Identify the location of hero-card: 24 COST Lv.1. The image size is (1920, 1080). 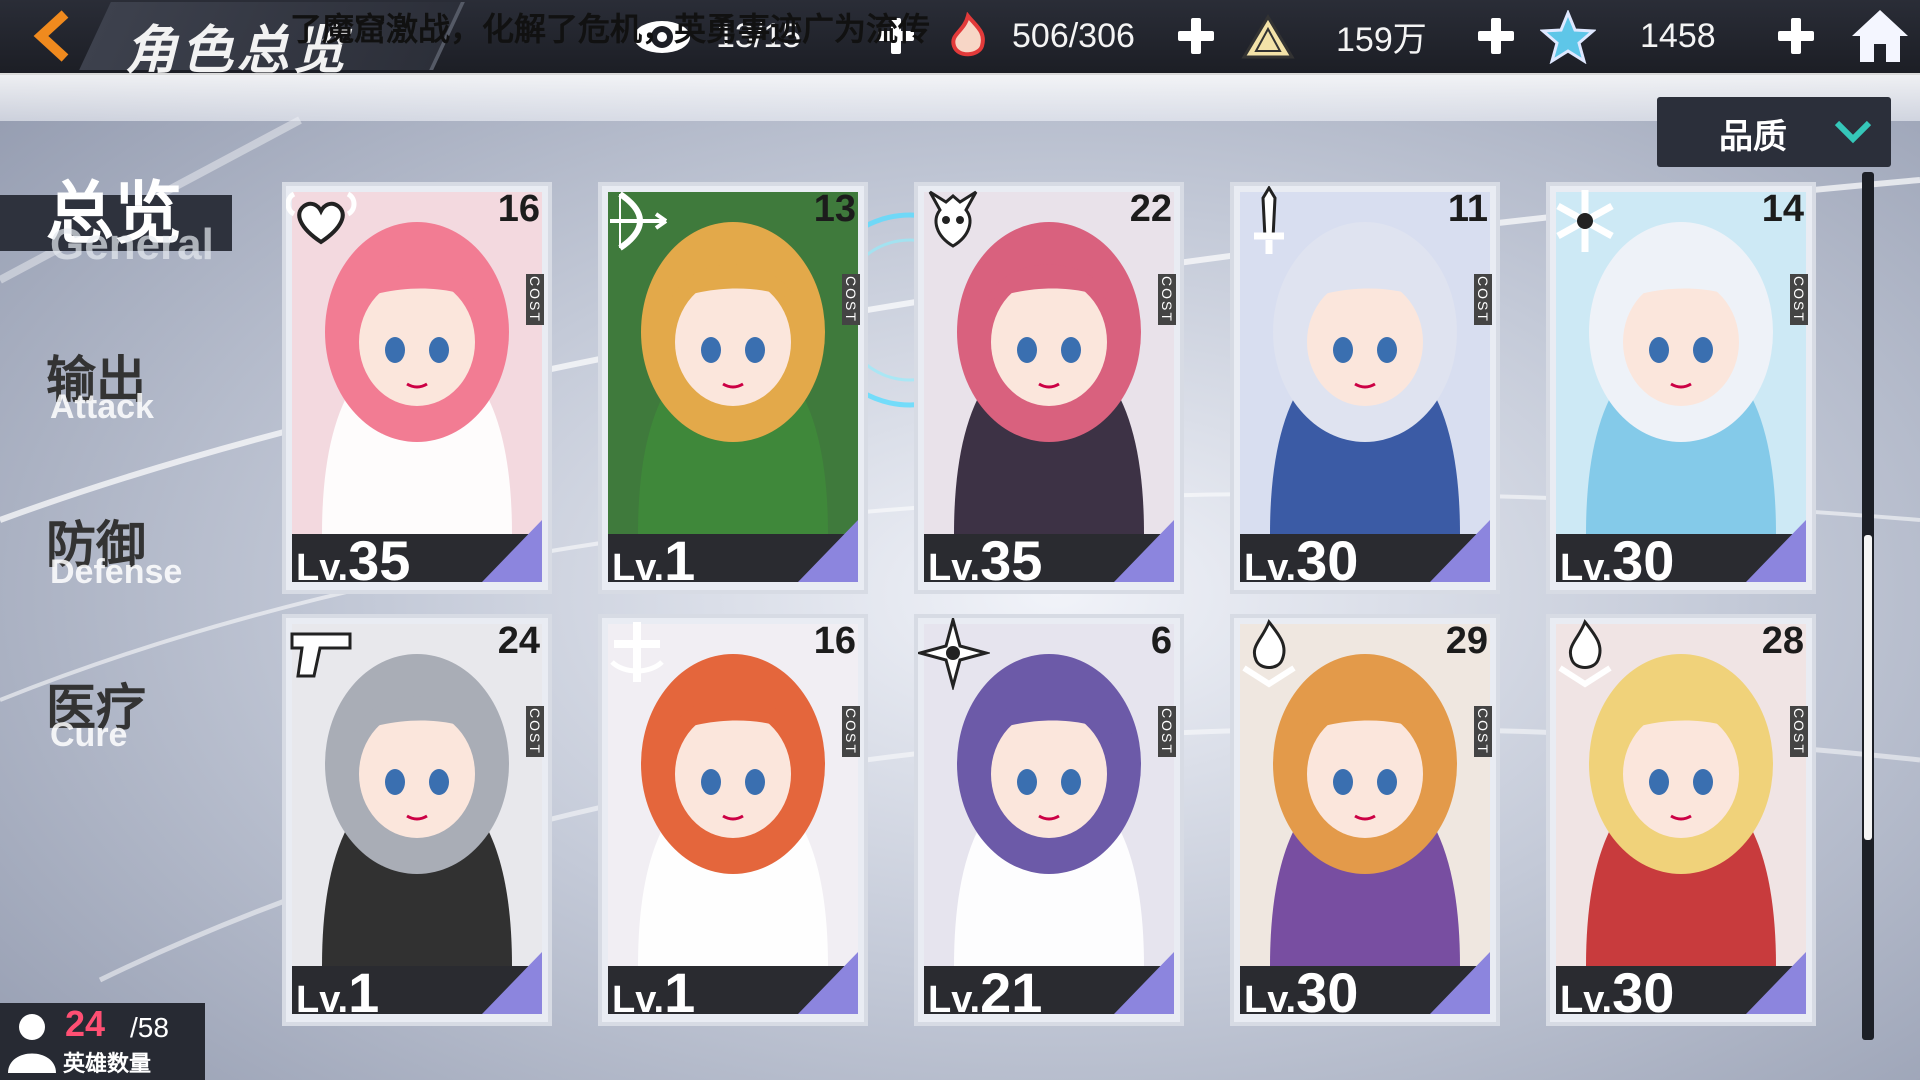
(417, 820).